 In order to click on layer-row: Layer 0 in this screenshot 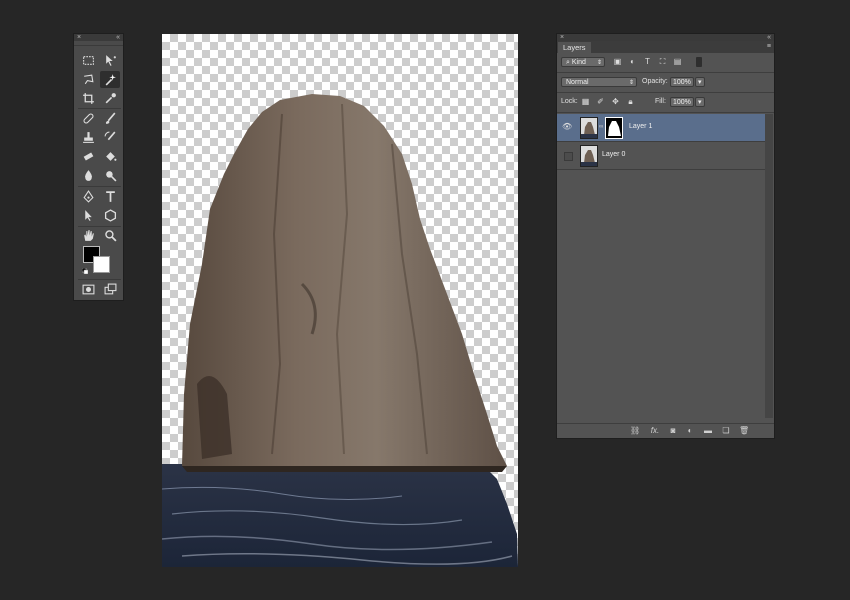, I will do `click(661, 156)`.